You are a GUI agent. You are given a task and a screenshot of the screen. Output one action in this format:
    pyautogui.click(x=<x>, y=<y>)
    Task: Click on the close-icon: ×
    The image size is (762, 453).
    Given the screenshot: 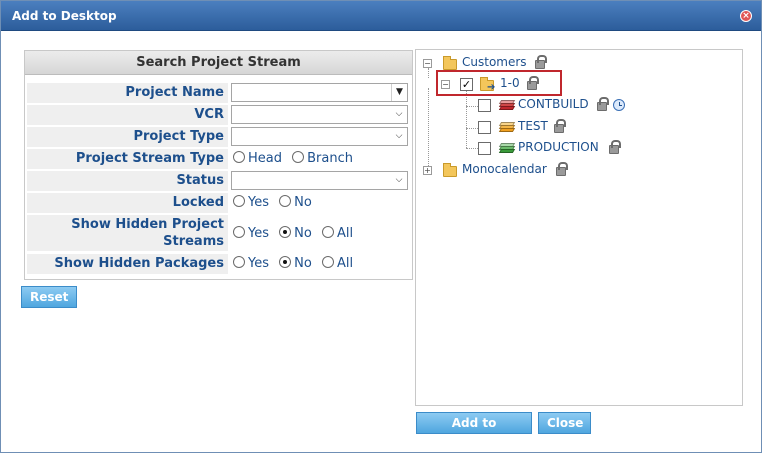 What is the action you would take?
    pyautogui.click(x=746, y=16)
    